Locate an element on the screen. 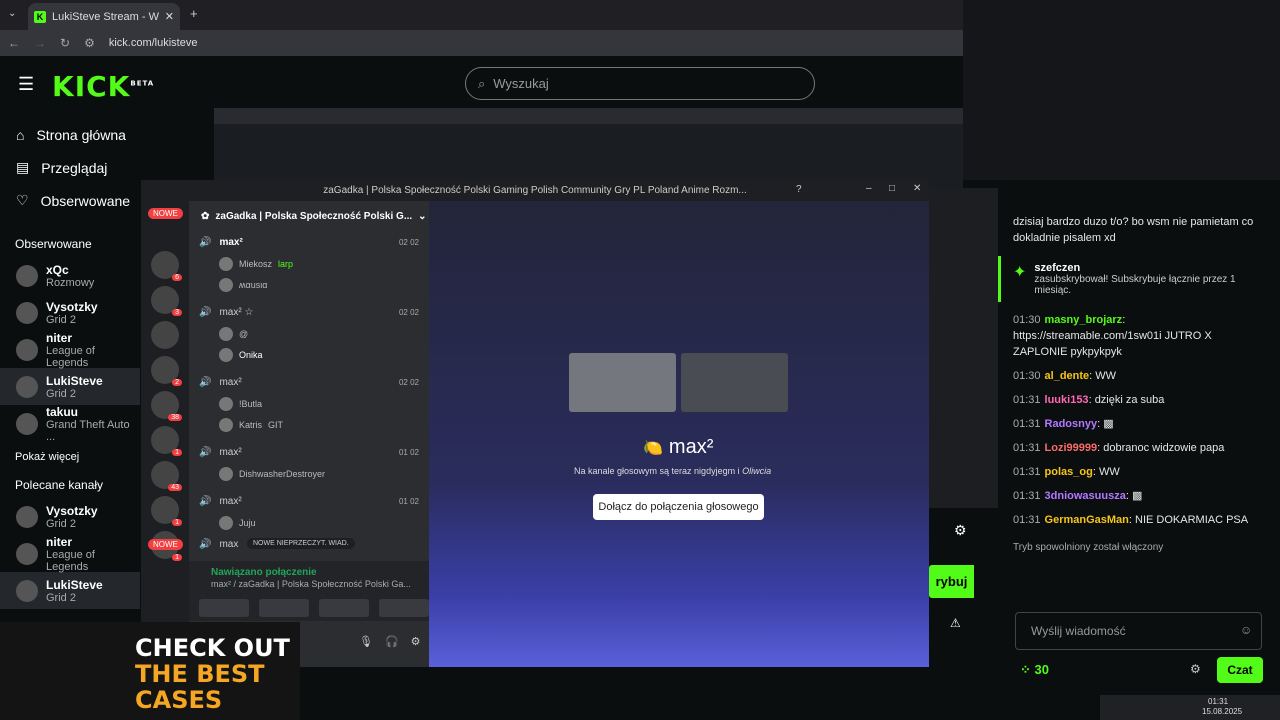 Image resolution: width=1280 pixels, height=720 pixels. tab-close-icon: ✕ is located at coordinates (169, 16).